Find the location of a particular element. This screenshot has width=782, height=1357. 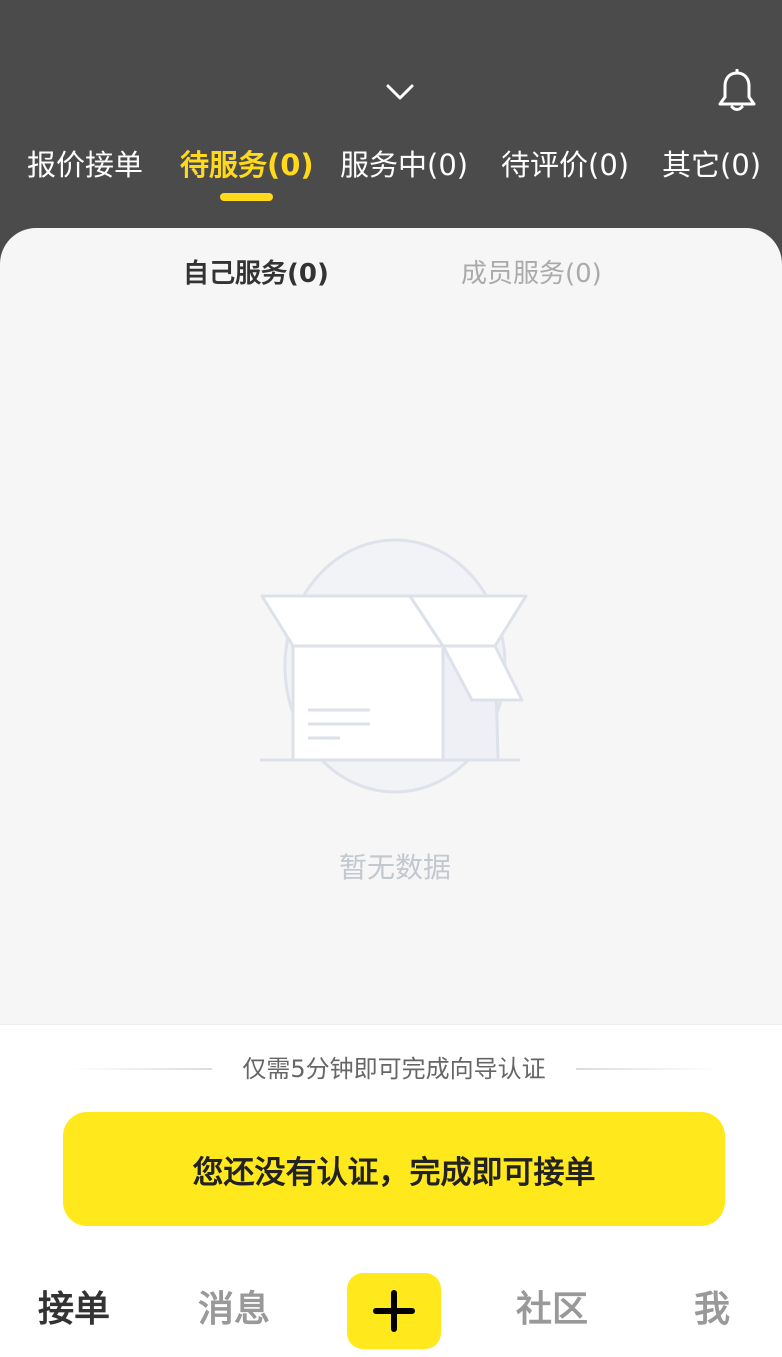

divider-right is located at coordinates (647, 1069).